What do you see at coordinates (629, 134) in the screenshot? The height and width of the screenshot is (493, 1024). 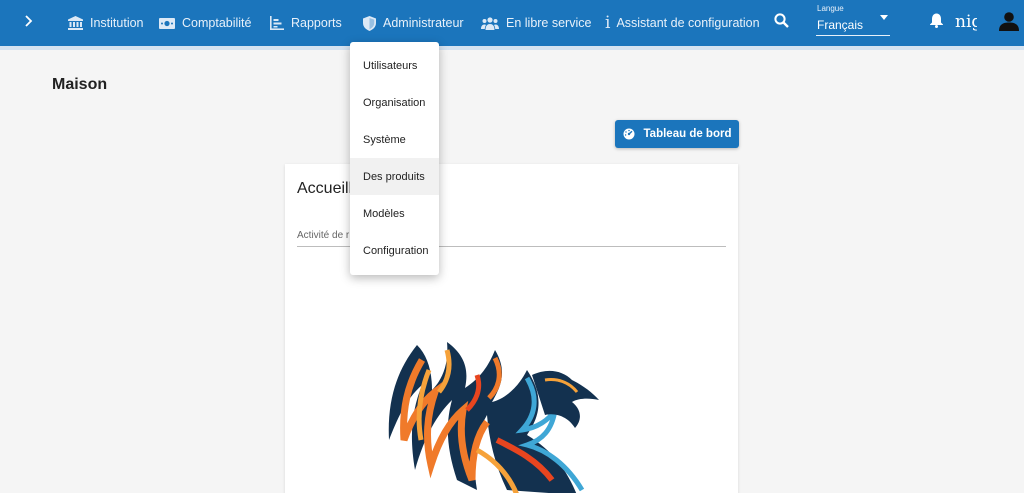 I see `dashboard-gauge-icon` at bounding box center [629, 134].